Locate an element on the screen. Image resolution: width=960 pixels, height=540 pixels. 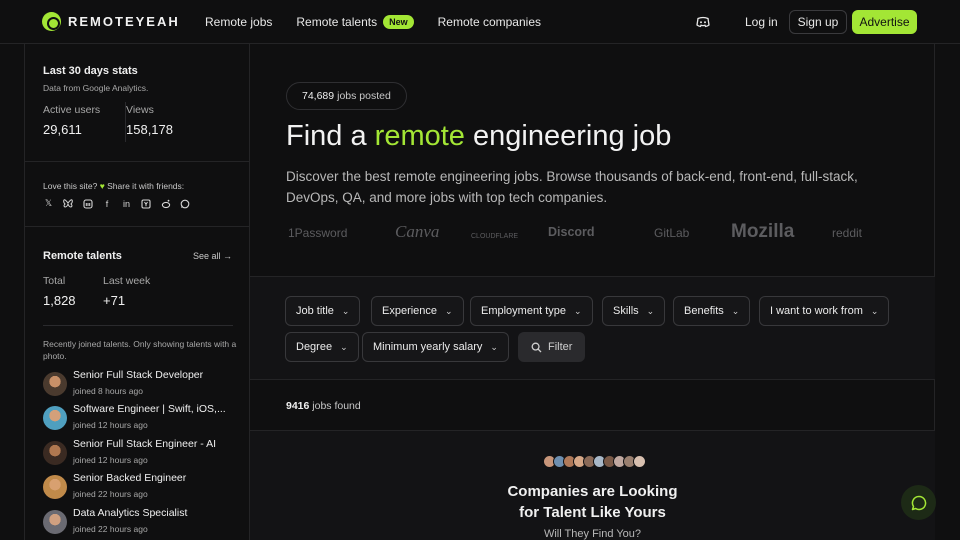
logo: REMOTEYEAH is located at coordinates (111, 21).